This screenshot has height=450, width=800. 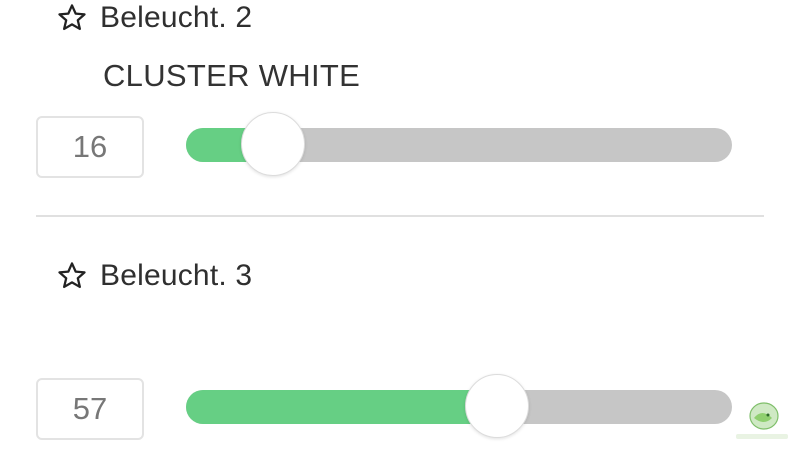 I want to click on fish-logo-icon, so click(x=762, y=420).